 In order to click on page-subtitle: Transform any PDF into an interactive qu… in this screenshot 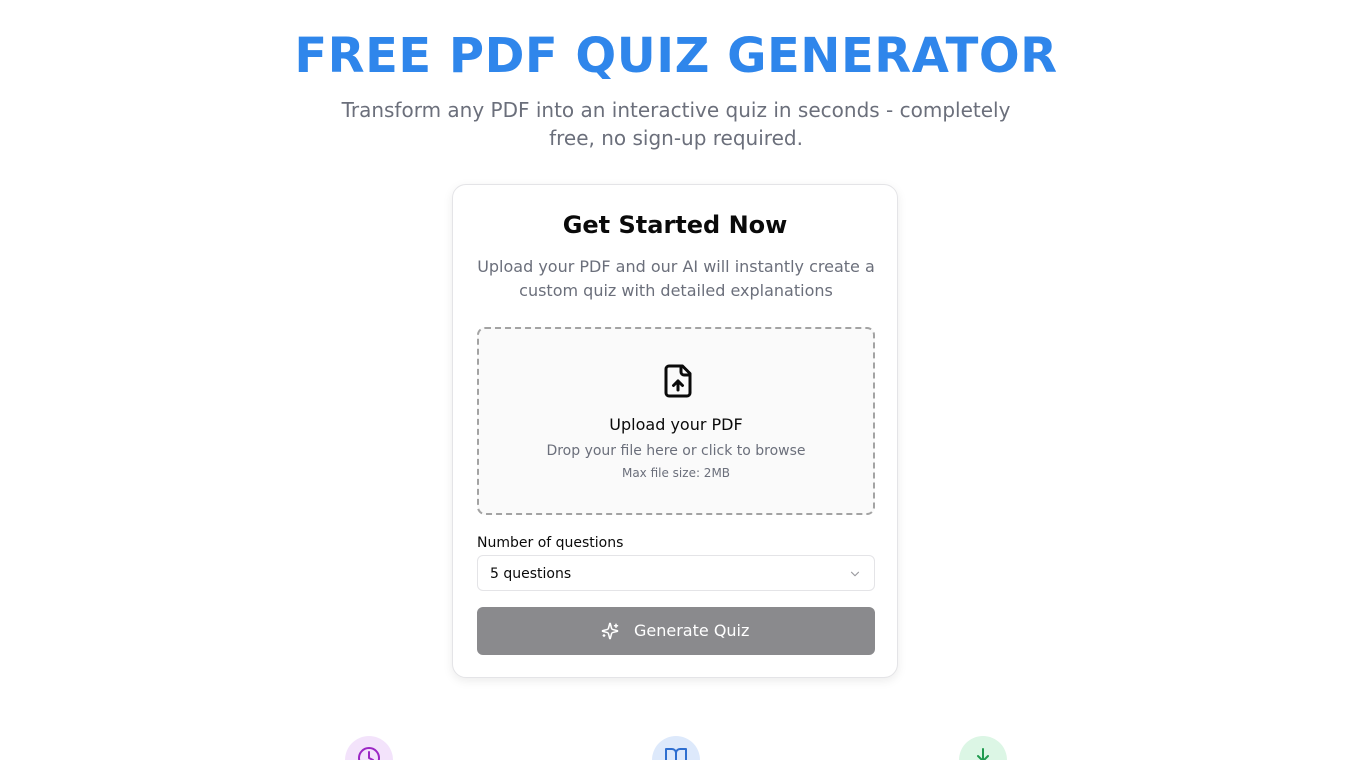, I will do `click(676, 124)`.